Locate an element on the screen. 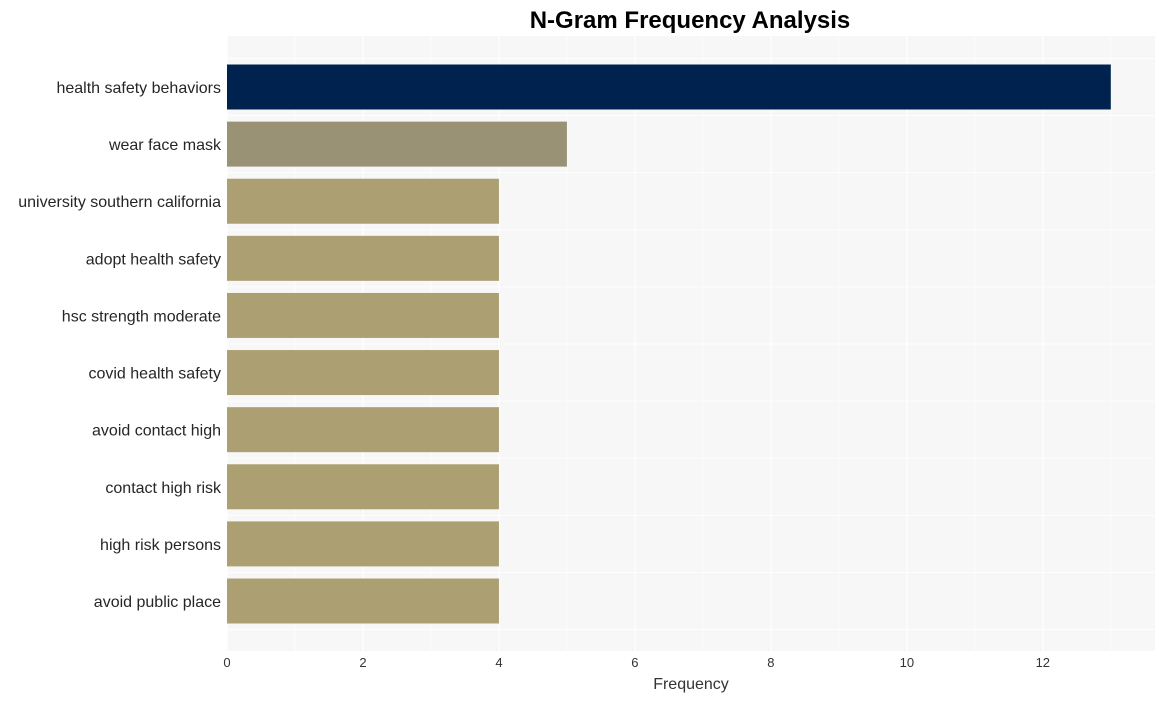 This screenshot has width=1165, height=701. x-tick-label: 6 is located at coordinates (634, 662).